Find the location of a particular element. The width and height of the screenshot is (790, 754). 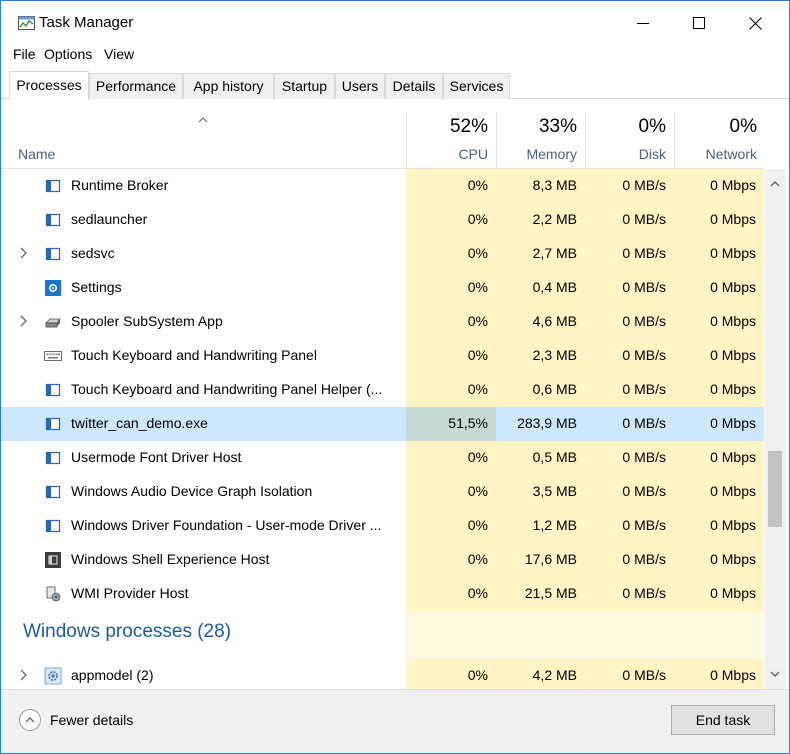

column-header-network: 0% Network is located at coordinates (719, 140).